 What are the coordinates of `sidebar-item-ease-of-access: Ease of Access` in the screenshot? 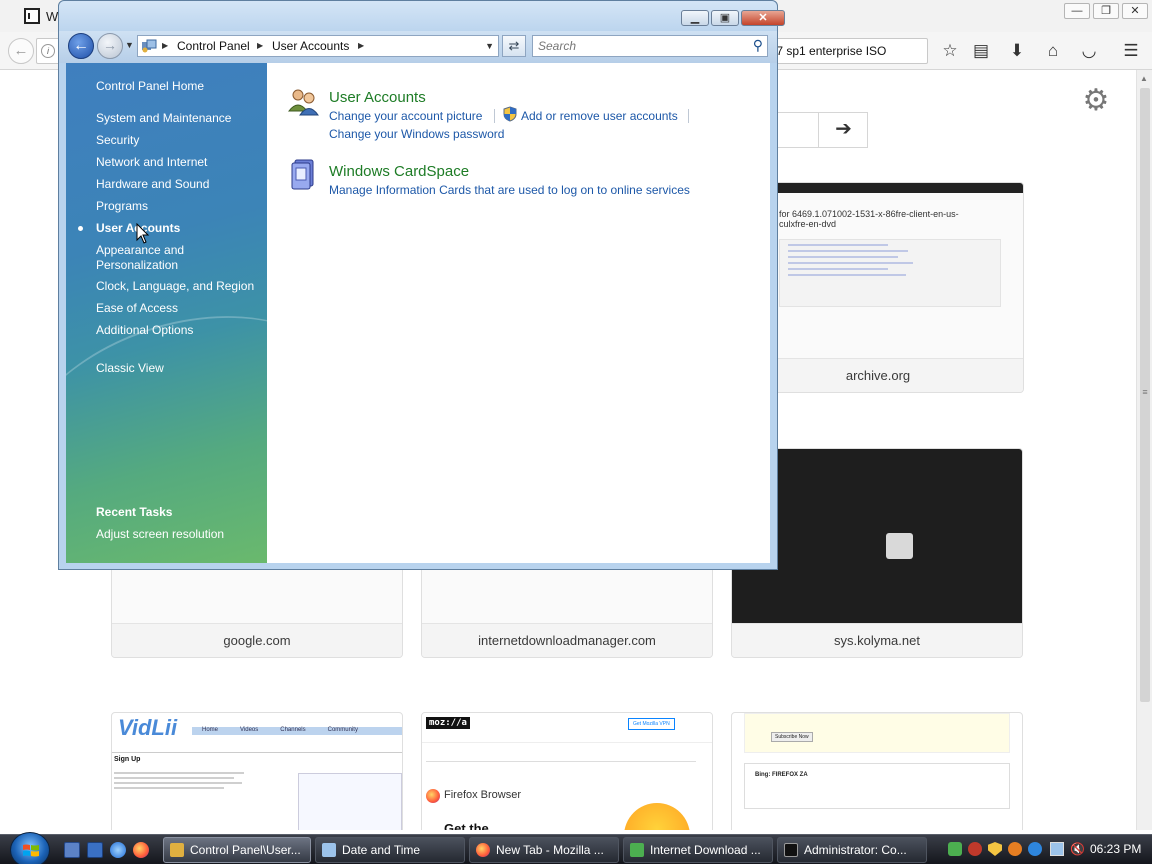 It's located at (137, 308).